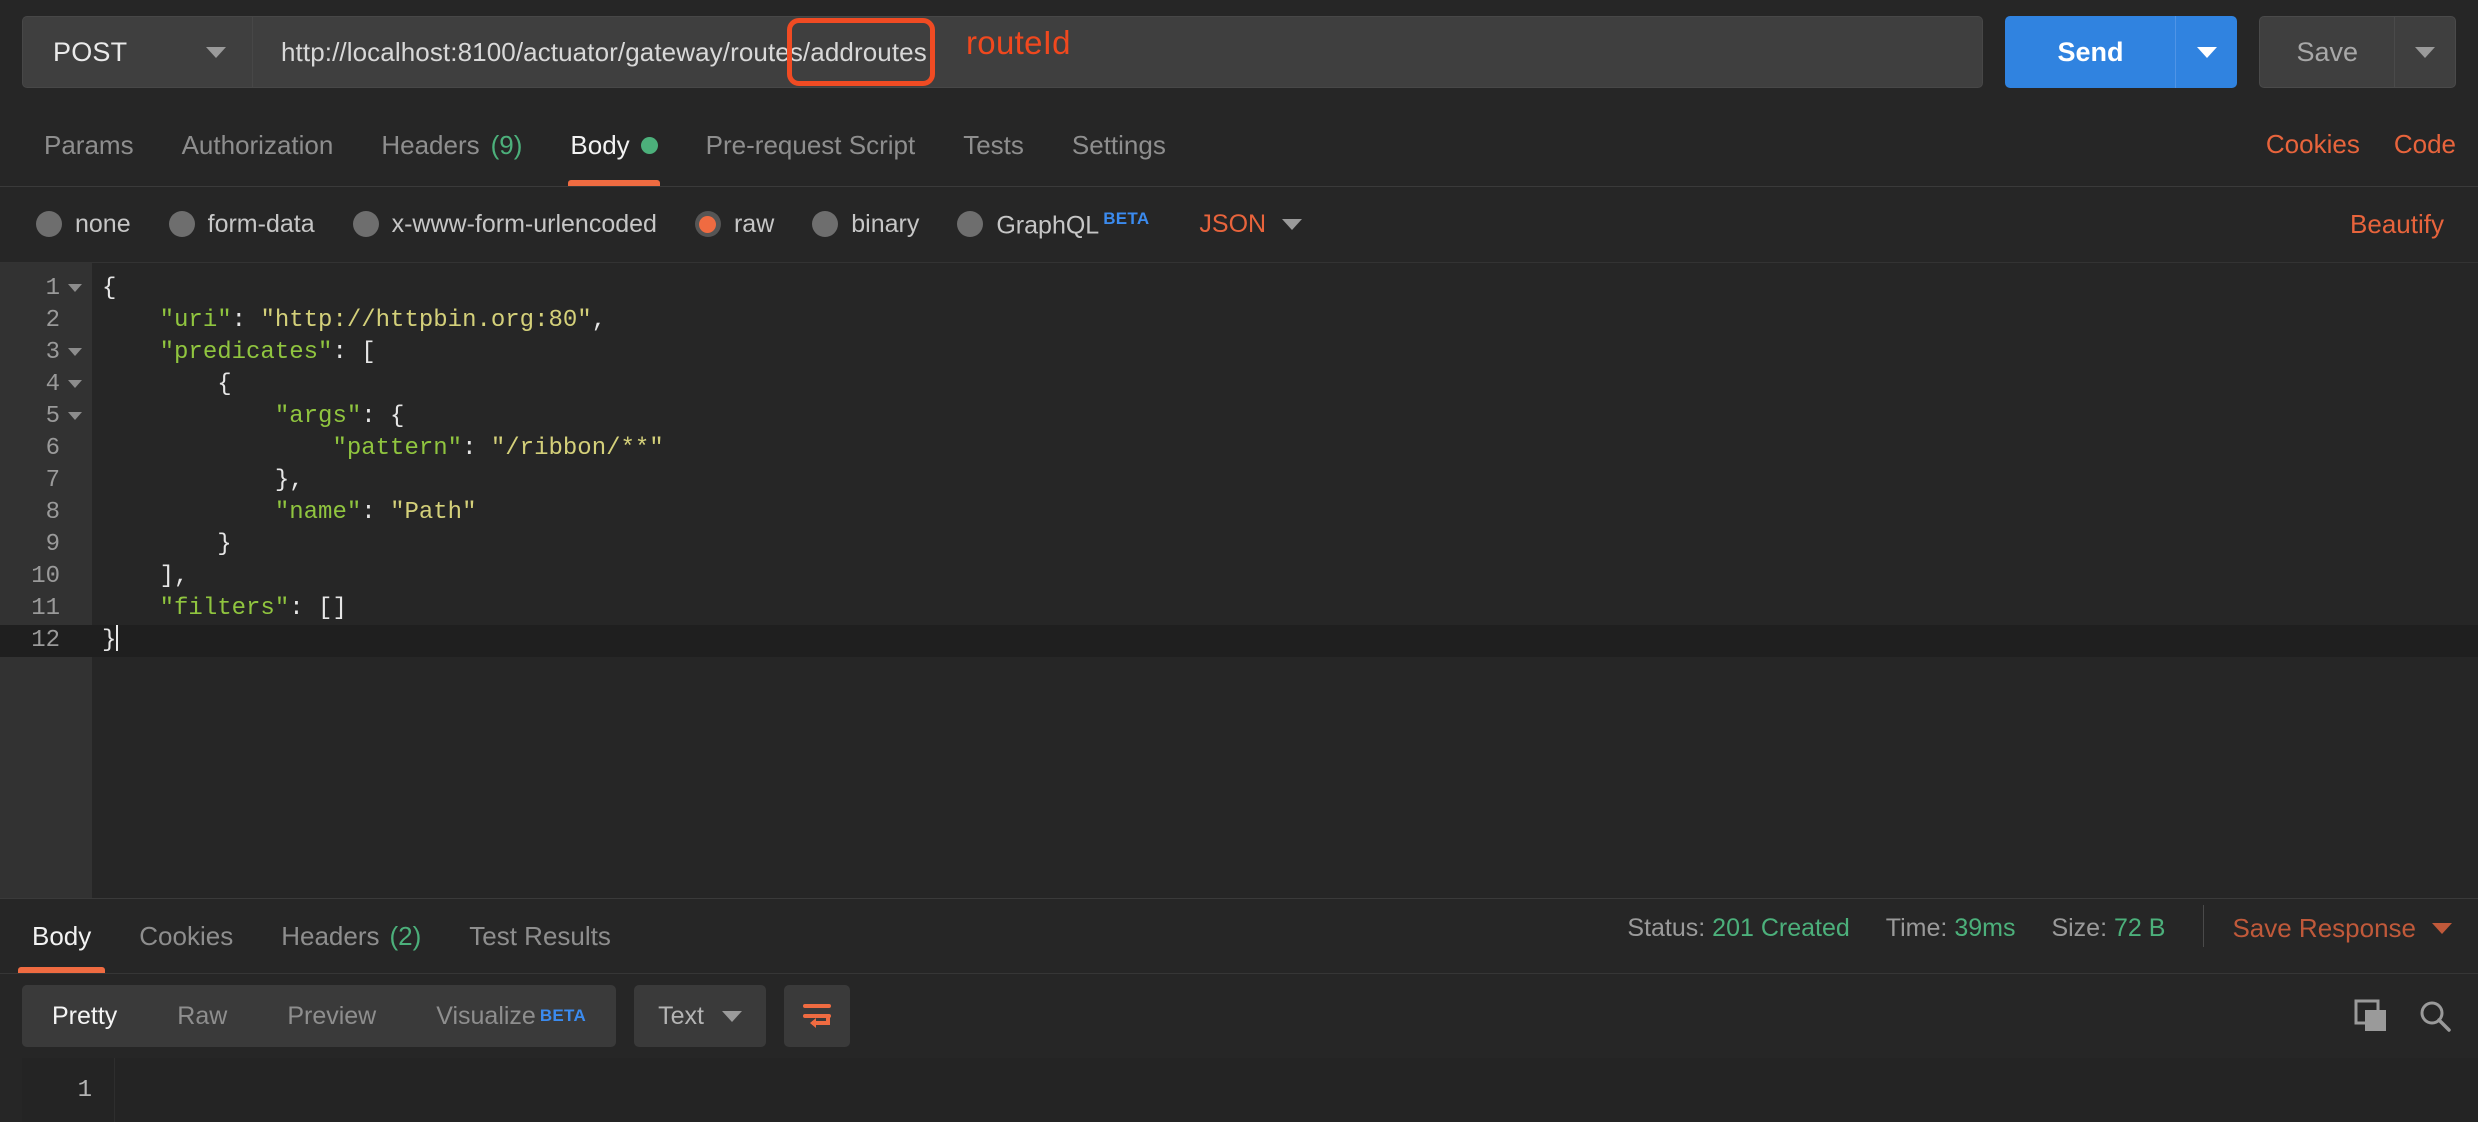  What do you see at coordinates (1285, 481) in the screenshot?
I see `editor-code-line: },` at bounding box center [1285, 481].